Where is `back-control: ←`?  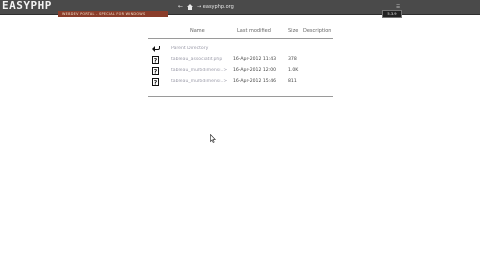 back-control: ← is located at coordinates (180, 7).